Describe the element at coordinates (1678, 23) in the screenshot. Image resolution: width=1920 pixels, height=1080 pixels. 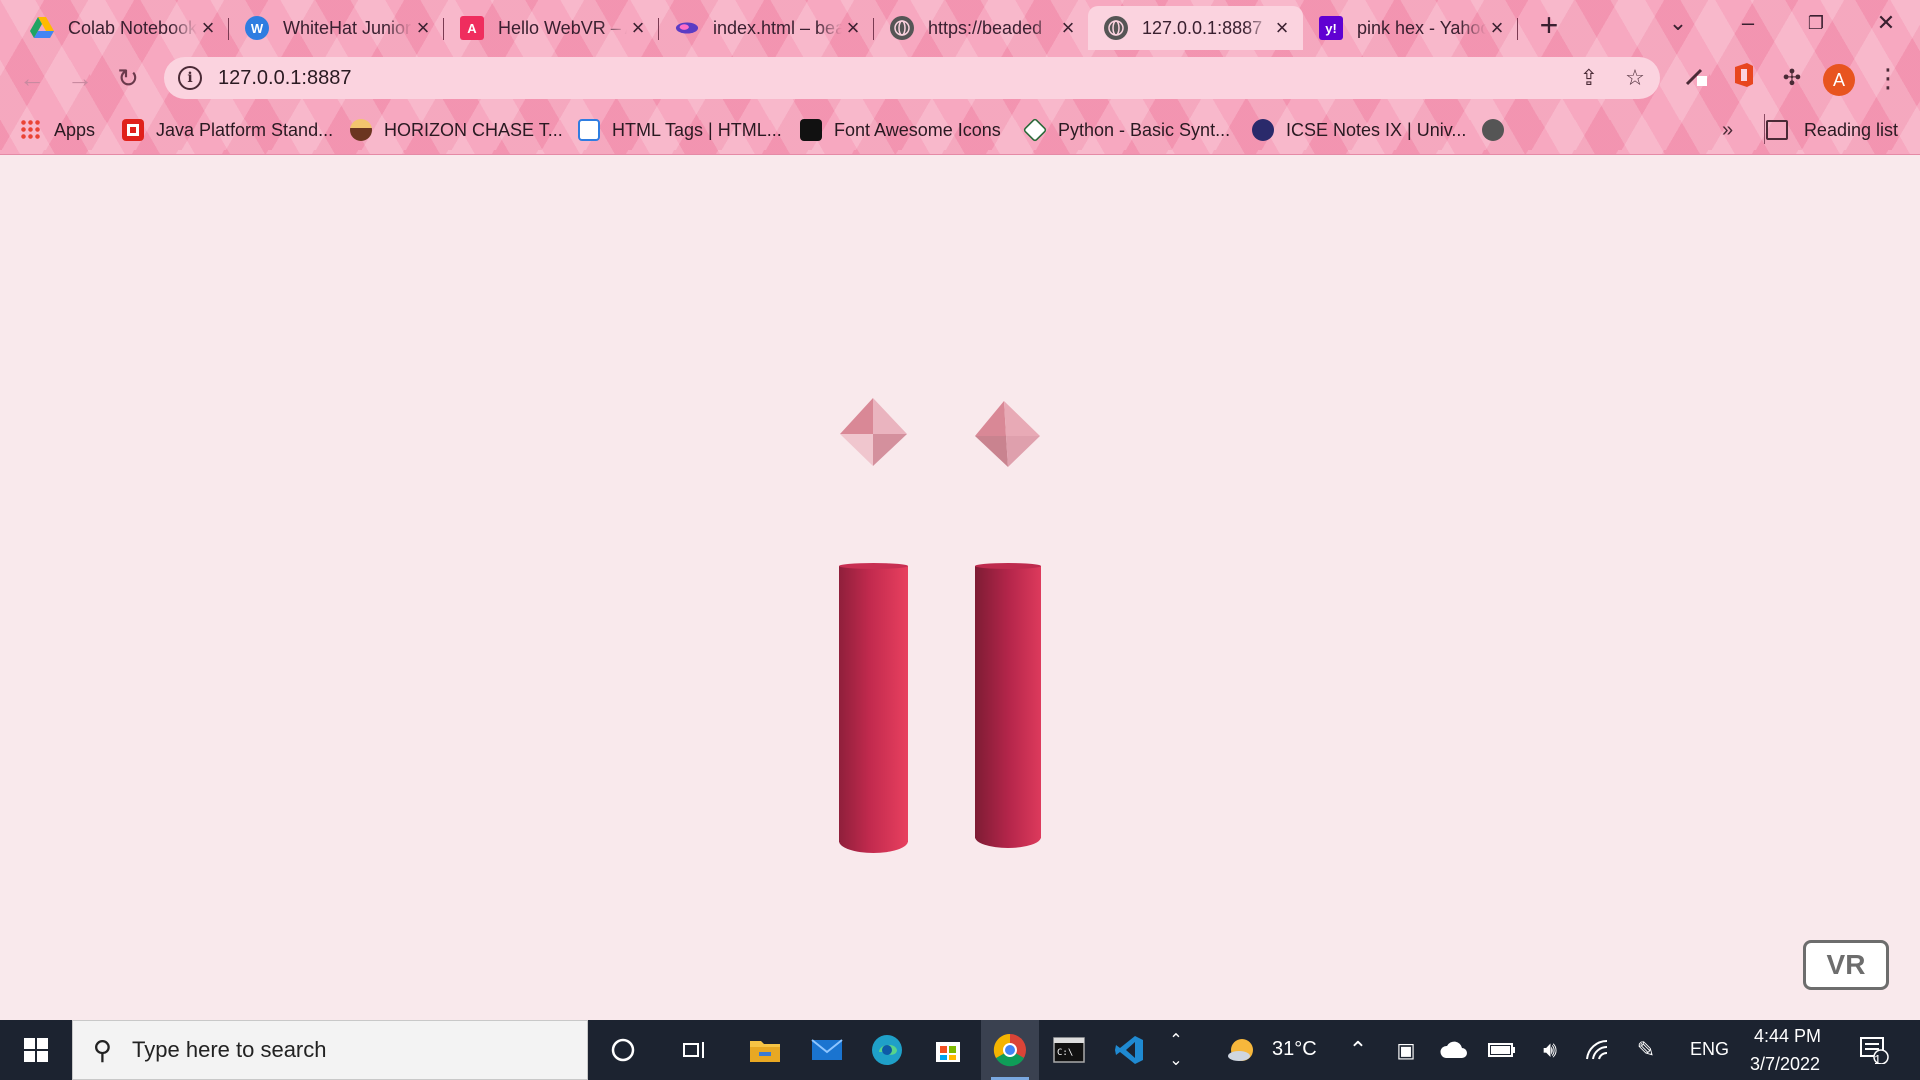
I see `tab-search-chevron-icon: ⌄` at that location.